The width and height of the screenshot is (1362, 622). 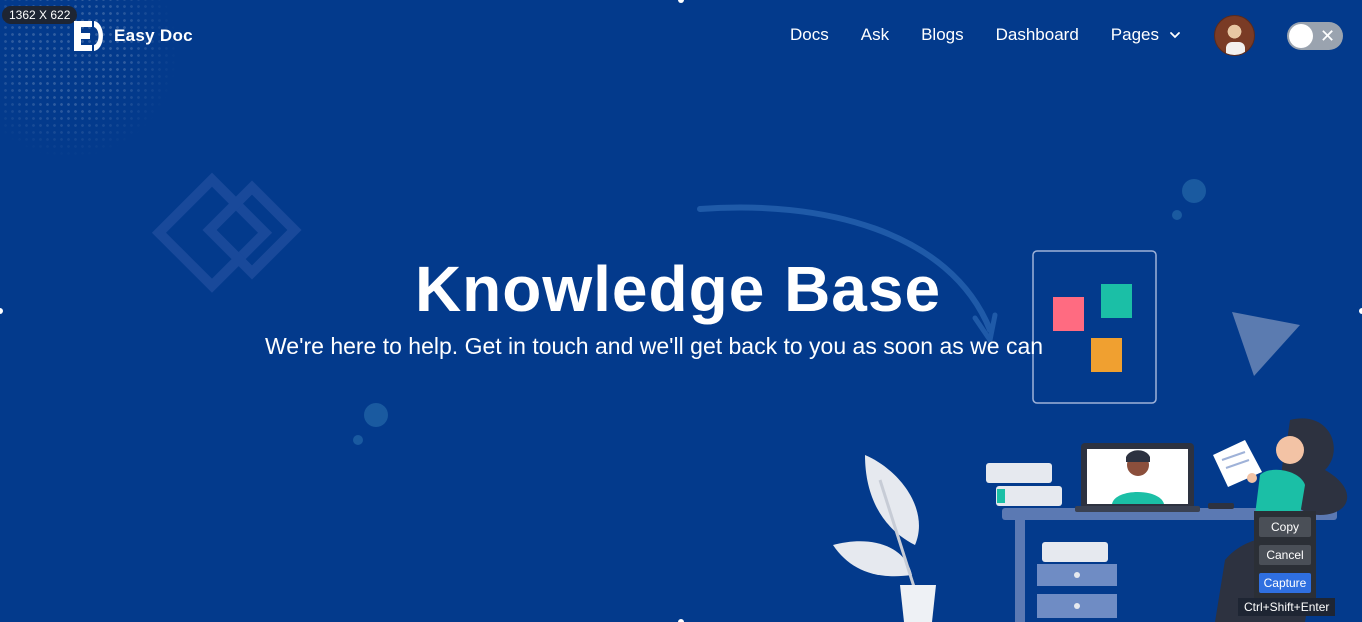 I want to click on cancel-button: Cancel, so click(x=1285, y=555).